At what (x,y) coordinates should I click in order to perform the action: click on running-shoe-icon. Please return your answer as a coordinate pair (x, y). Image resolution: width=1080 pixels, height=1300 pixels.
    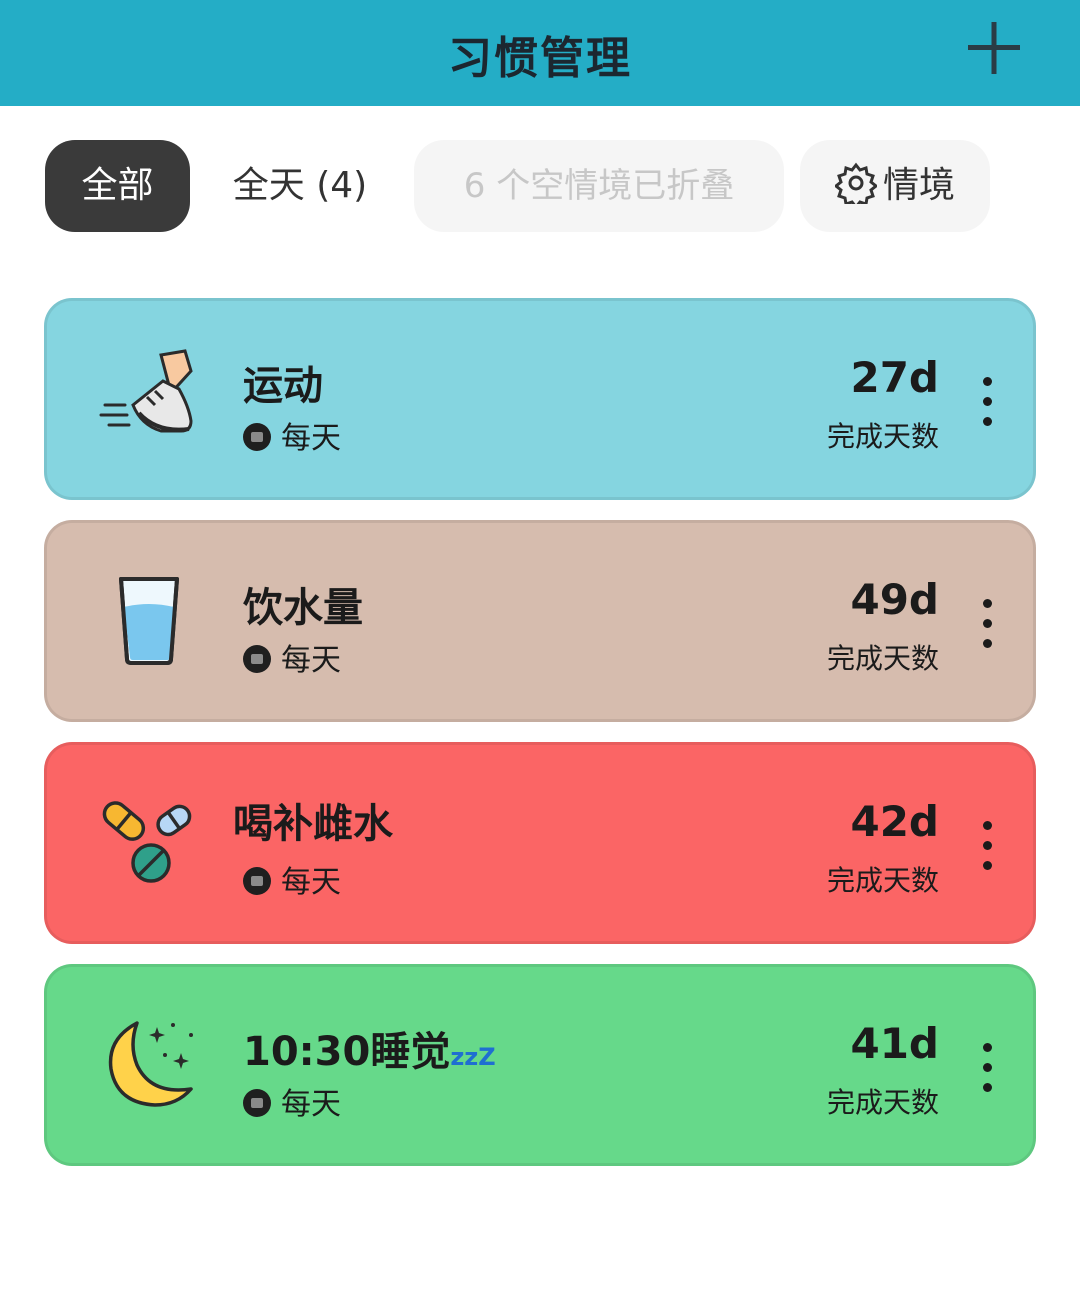
    Looking at the image, I should click on (146, 391).